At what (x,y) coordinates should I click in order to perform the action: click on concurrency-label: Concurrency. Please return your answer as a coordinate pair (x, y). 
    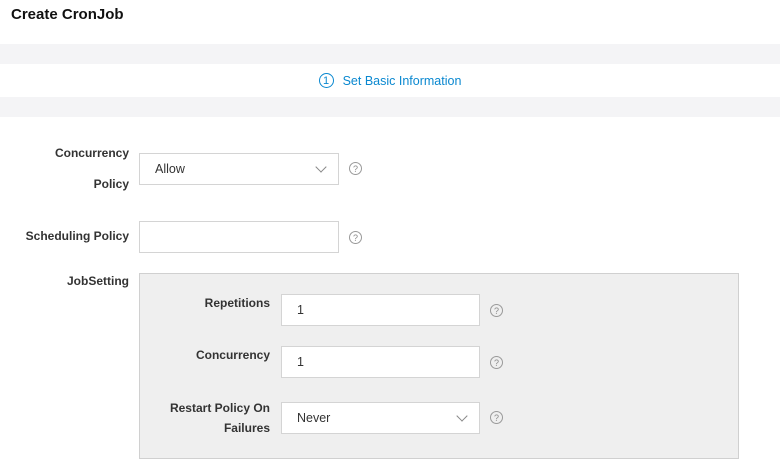
    Looking at the image, I should click on (232, 355).